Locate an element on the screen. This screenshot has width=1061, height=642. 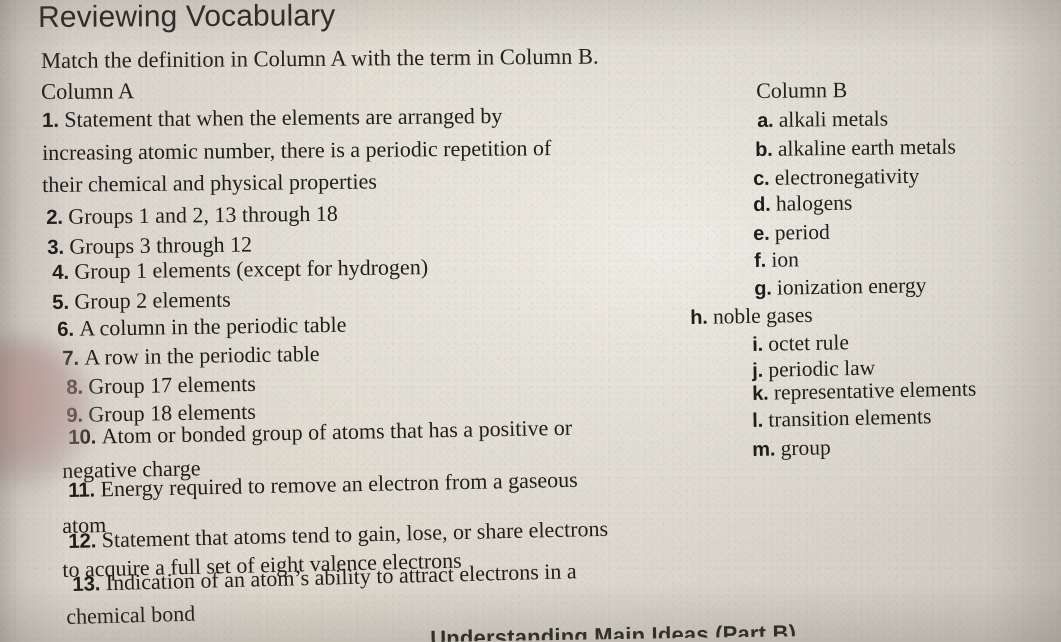
column-a-item: 3. Groups 3 through 12 is located at coordinates (149, 245).